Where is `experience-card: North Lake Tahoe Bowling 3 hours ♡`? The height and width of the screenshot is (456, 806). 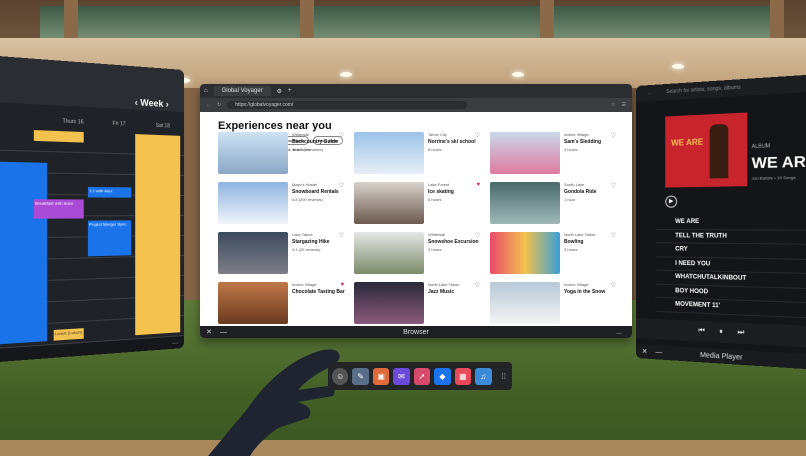
experience-card: North Lake Tahoe Bowling 3 hours ♡ is located at coordinates (554, 254).